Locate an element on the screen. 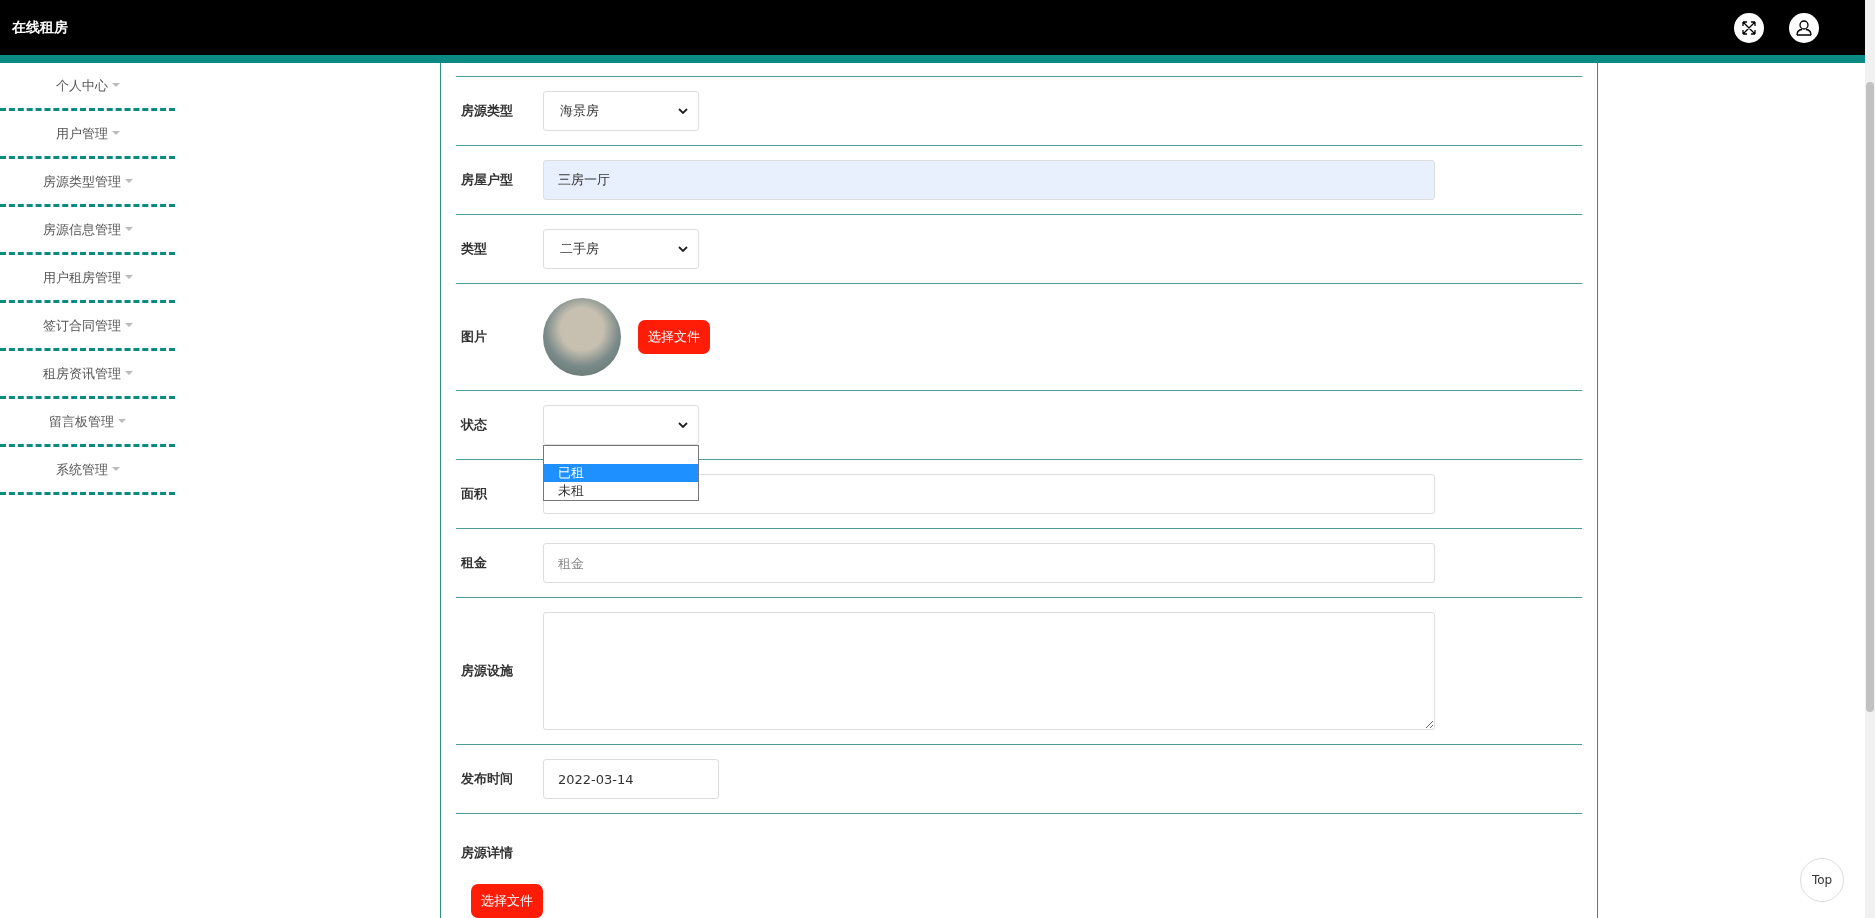  sidebar-item: 房源信息管理 is located at coordinates (87, 229).